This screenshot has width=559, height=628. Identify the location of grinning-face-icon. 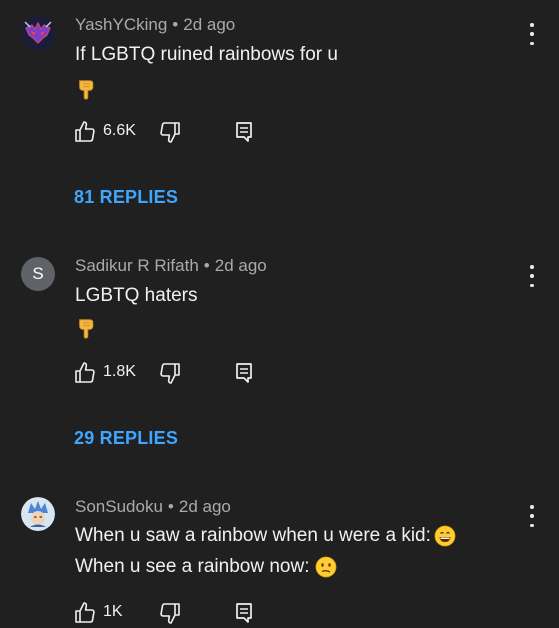
(445, 536).